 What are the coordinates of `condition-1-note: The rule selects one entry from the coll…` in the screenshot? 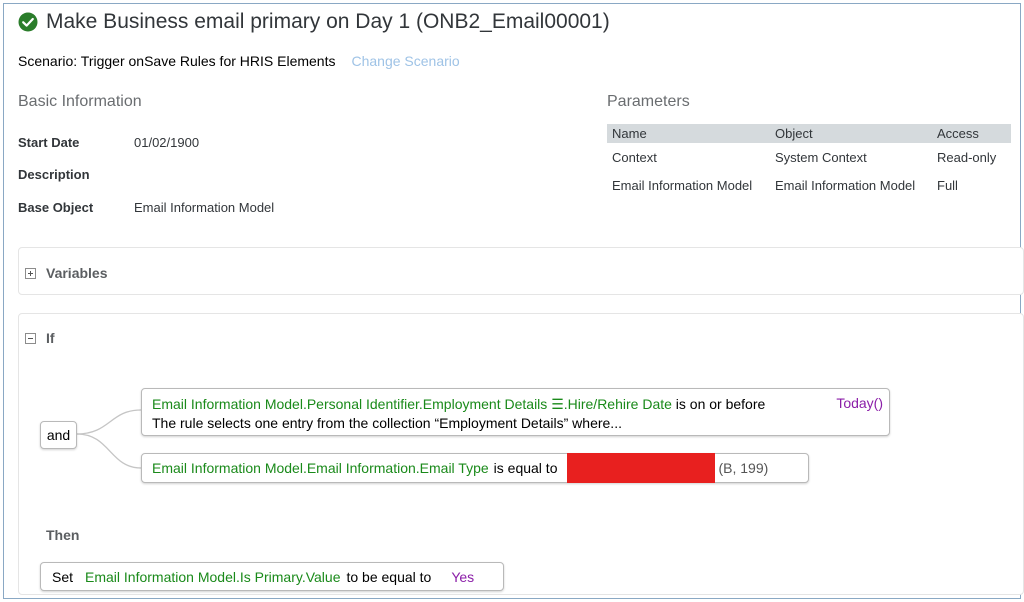 It's located at (387, 423).